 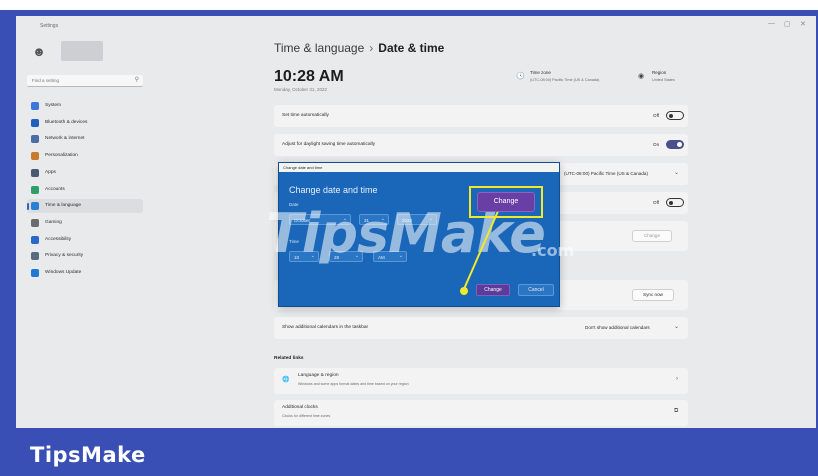 I want to click on brand-logo: TipsMake, so click(x=88, y=455).